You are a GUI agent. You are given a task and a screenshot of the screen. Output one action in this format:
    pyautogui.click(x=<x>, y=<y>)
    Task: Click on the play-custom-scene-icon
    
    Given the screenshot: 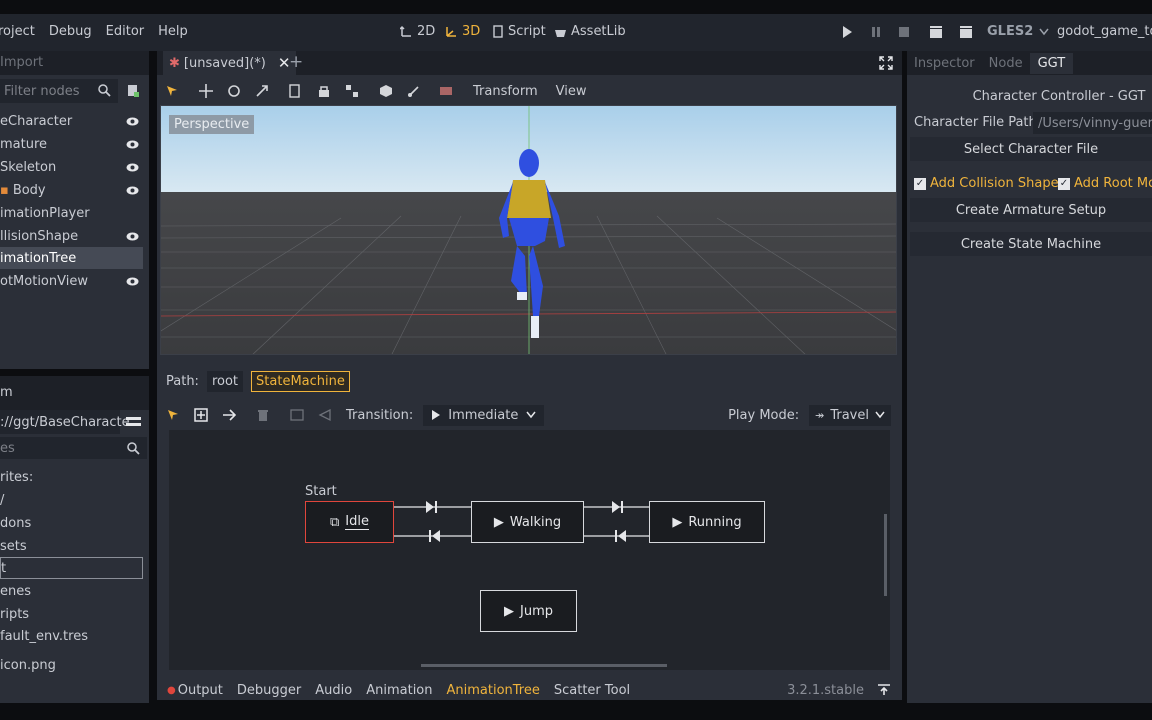 What is the action you would take?
    pyautogui.click(x=966, y=32)
    